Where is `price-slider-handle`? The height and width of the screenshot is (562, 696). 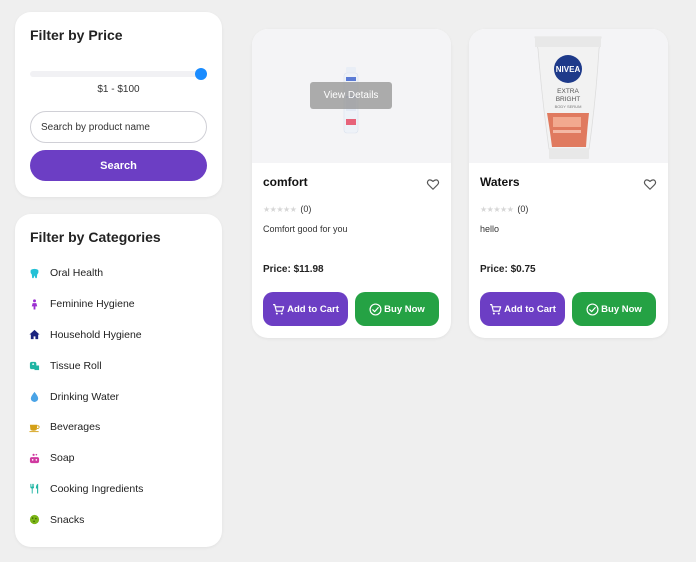
price-slider-handle is located at coordinates (201, 74).